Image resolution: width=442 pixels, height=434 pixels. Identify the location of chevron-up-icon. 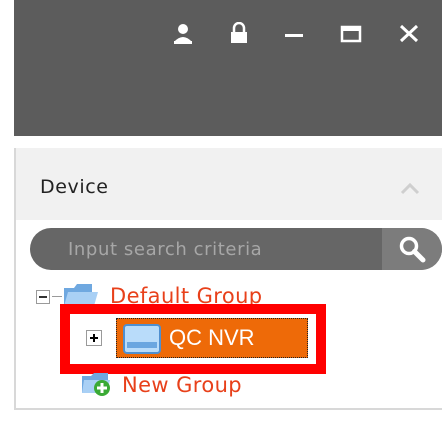
(410, 189).